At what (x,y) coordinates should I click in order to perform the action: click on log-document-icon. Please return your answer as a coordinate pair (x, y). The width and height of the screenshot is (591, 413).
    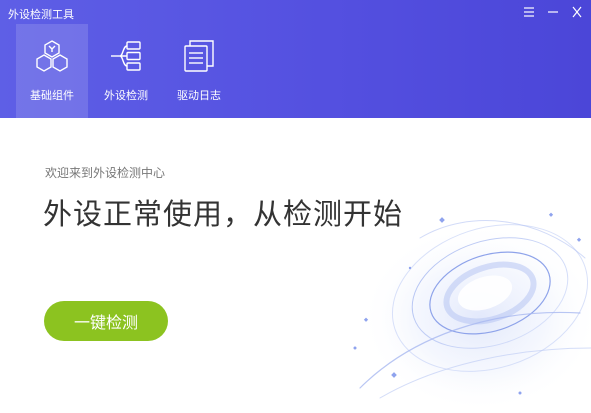
    Looking at the image, I should click on (199, 56).